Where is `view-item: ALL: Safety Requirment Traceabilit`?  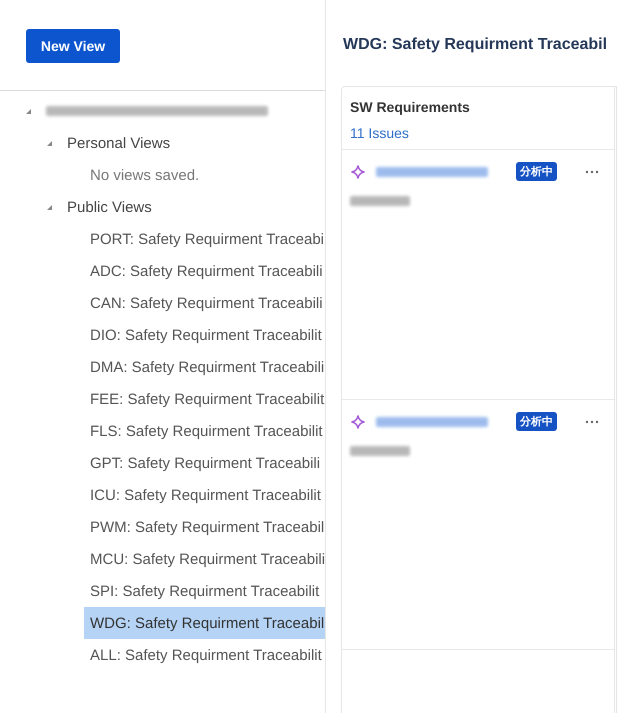
view-item: ALL: Safety Requirment Traceabilit is located at coordinates (204, 655).